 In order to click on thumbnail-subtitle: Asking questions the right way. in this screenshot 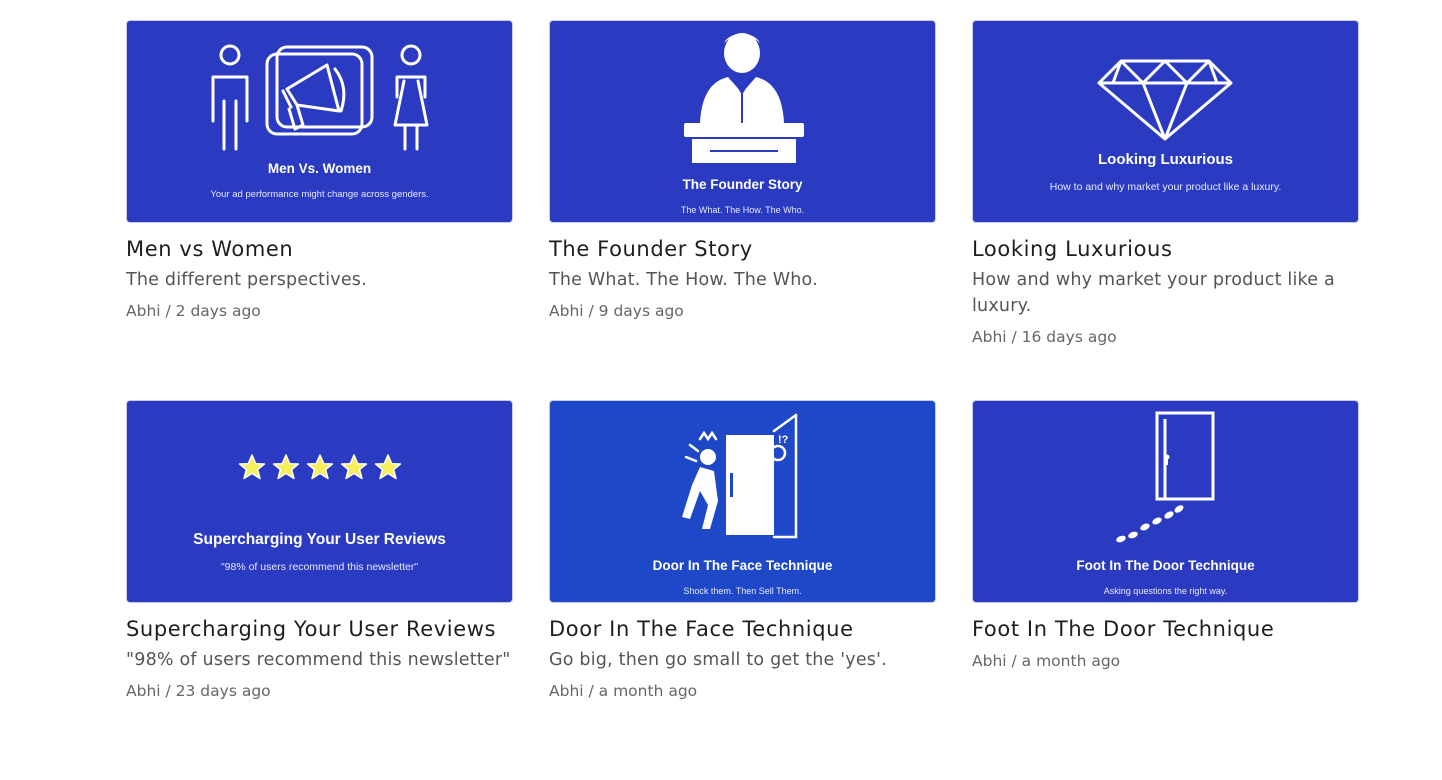, I will do `click(1165, 591)`.